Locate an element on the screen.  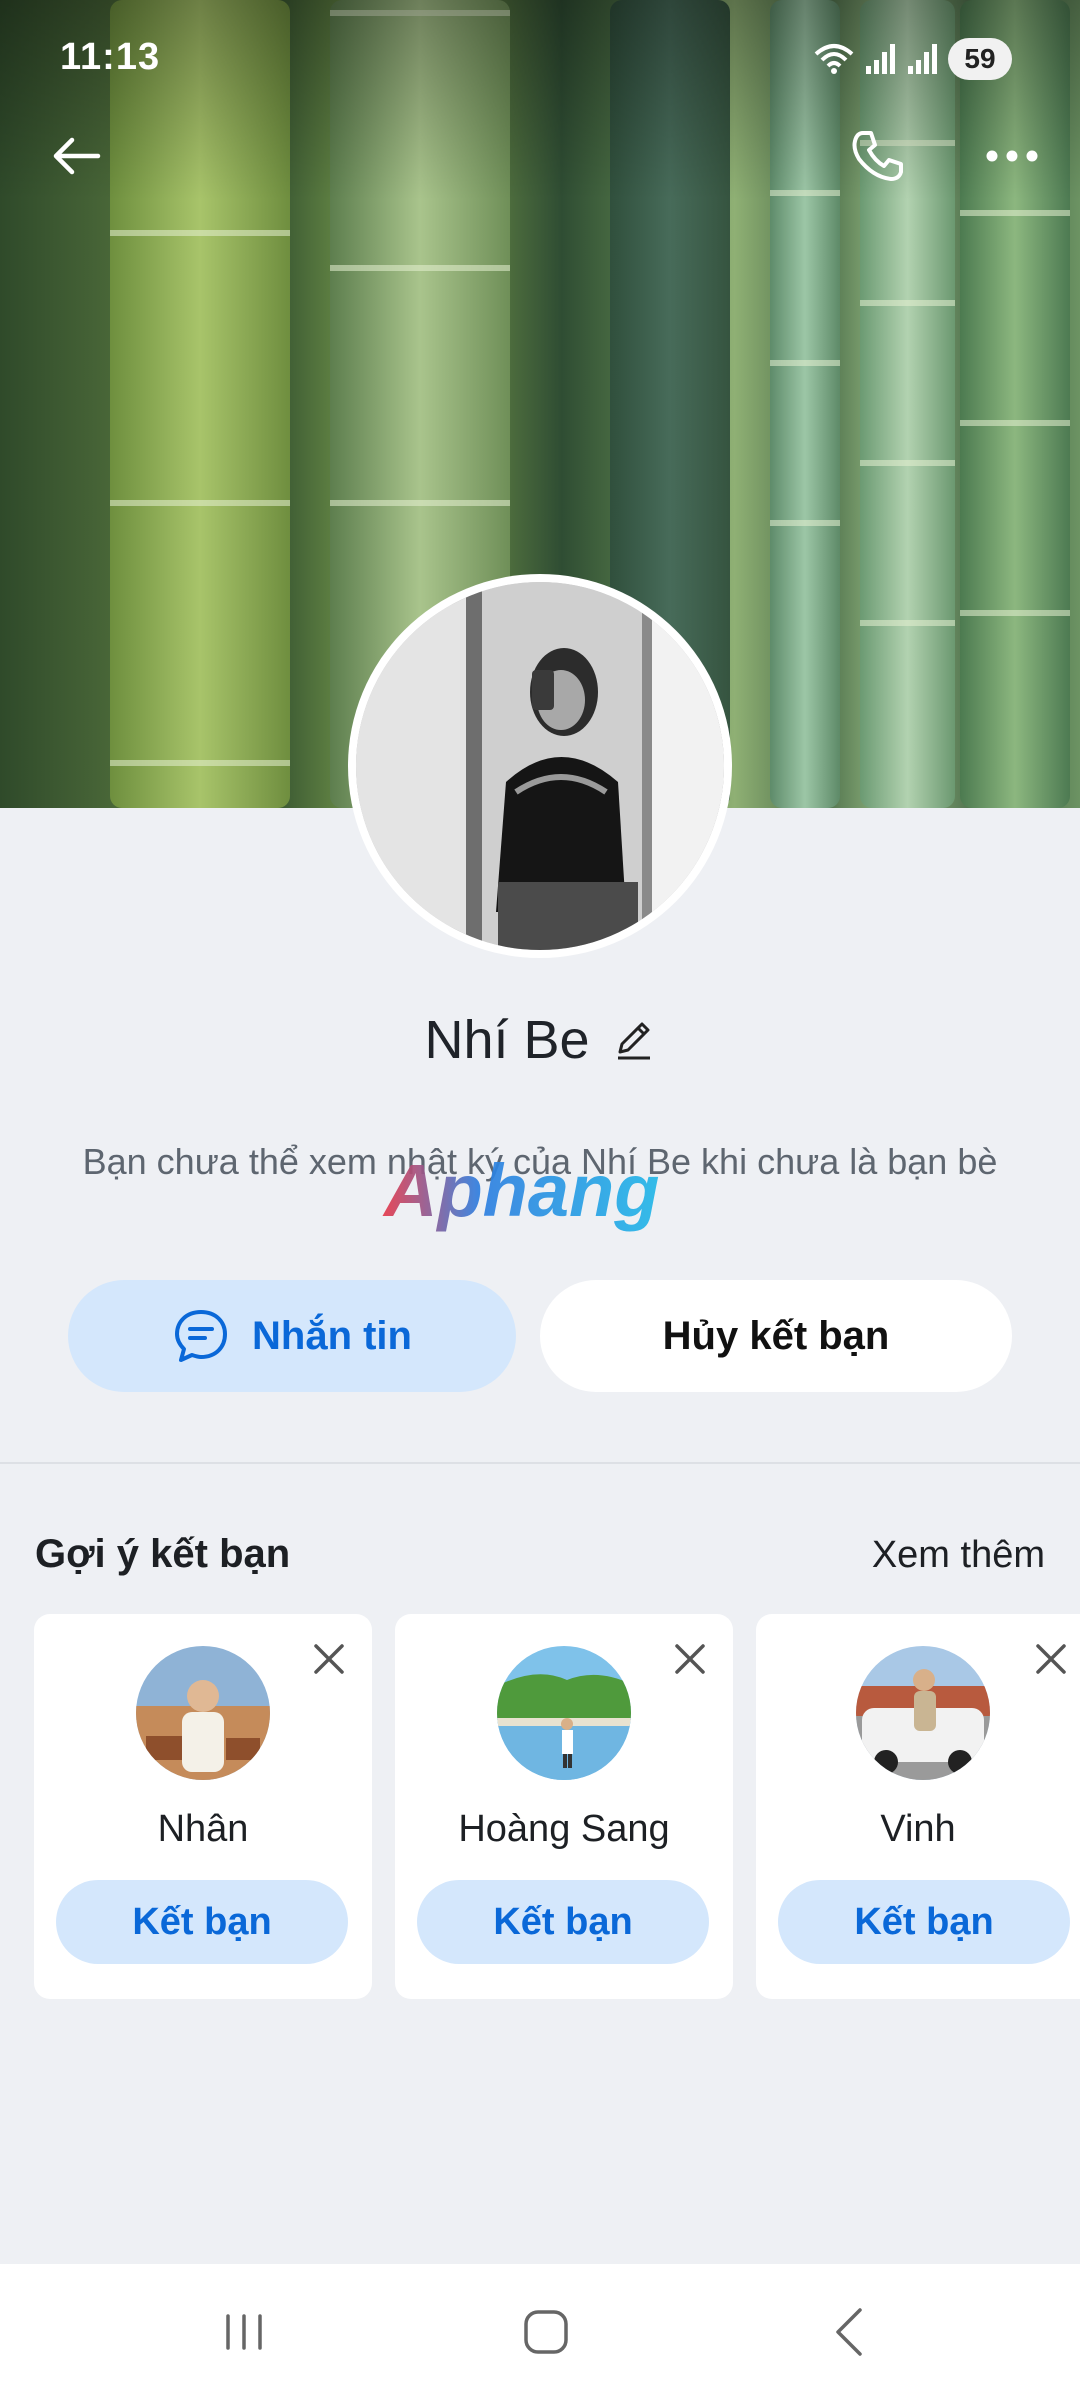
status-bar: 11:13 59 is located at coordinates (540, 60).